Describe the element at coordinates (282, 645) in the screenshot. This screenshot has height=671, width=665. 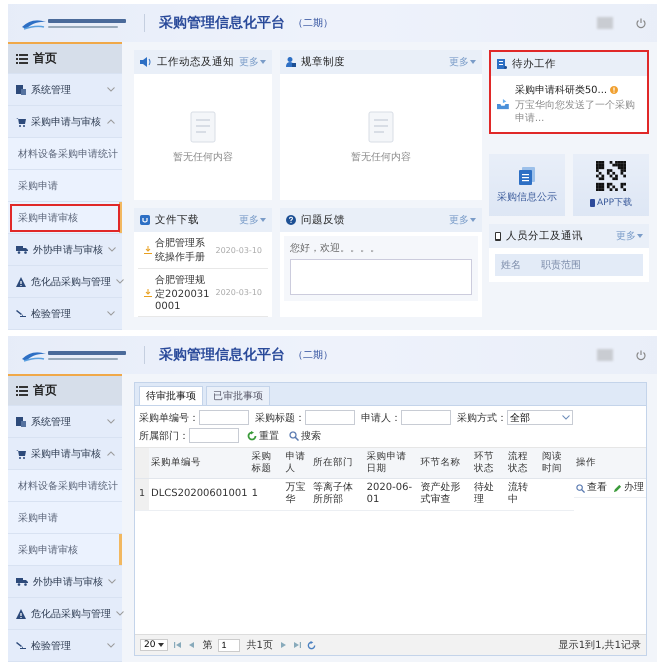
I see `next-page-icon` at that location.